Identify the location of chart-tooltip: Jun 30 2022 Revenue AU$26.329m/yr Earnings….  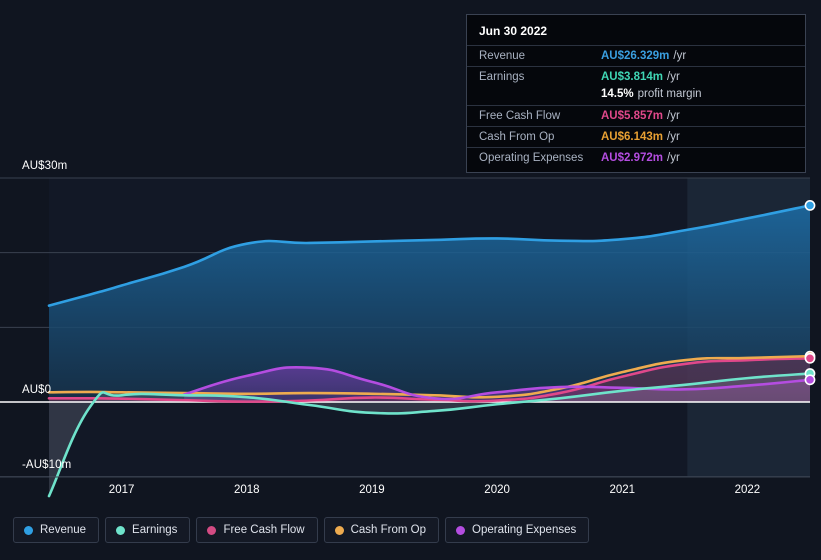
(636, 93).